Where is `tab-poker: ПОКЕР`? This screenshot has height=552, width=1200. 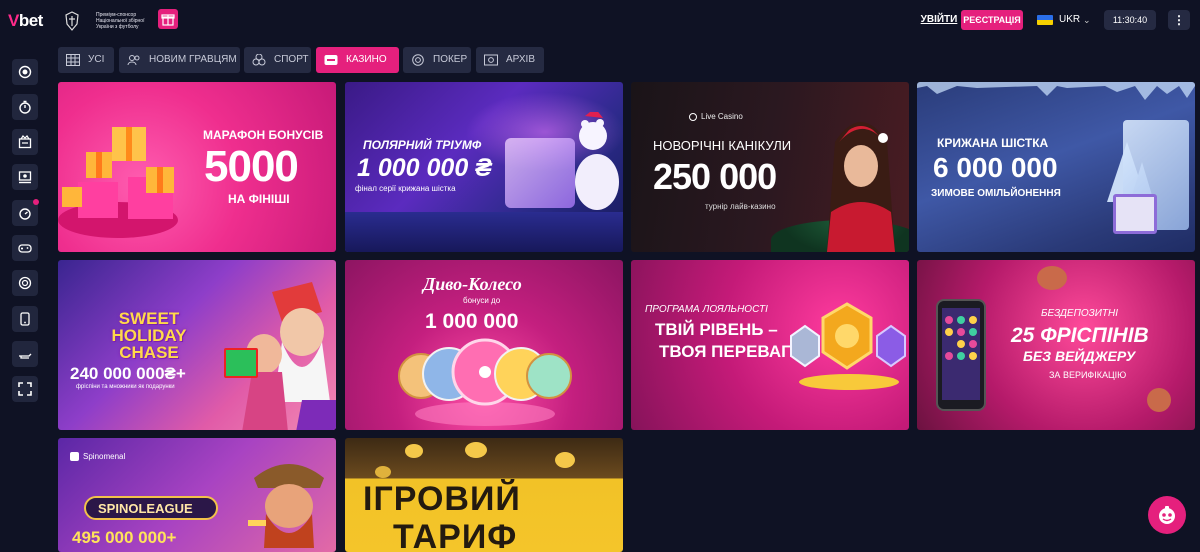
tab-poker: ПОКЕР is located at coordinates (437, 60).